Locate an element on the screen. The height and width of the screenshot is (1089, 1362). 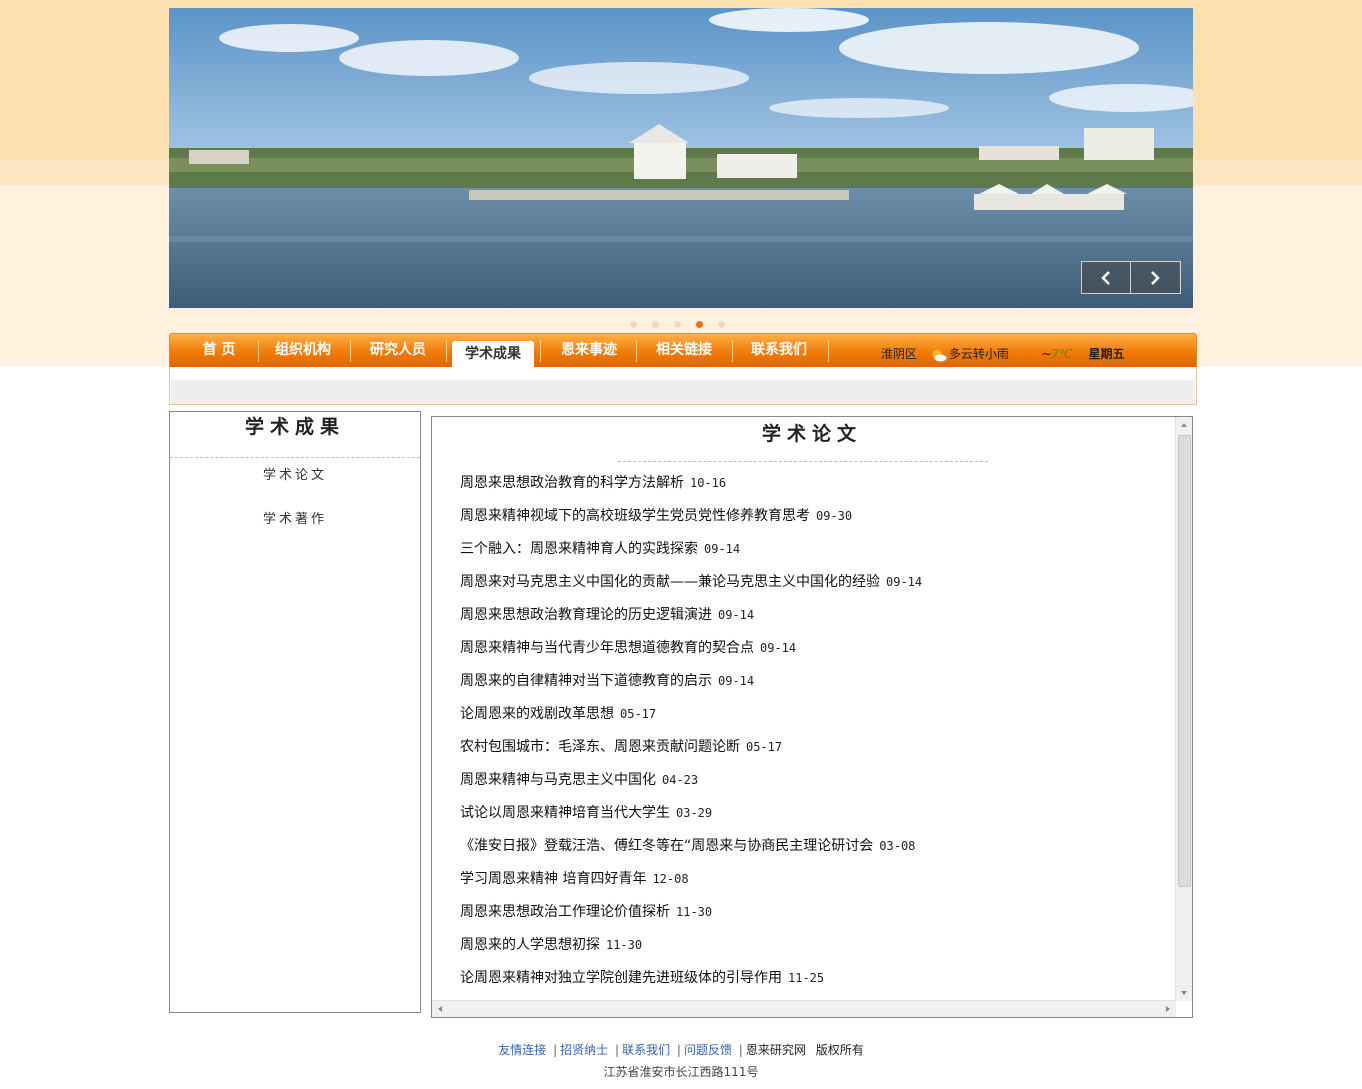
article-link: 农村包围城市：毛泽东、周恩来贡献问题论断 05-17 is located at coordinates (815, 753).